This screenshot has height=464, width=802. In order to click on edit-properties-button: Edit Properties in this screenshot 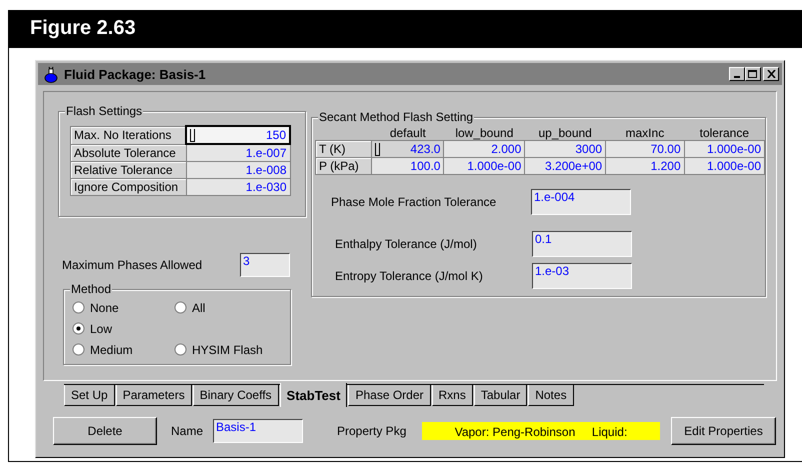, I will do `click(723, 431)`.